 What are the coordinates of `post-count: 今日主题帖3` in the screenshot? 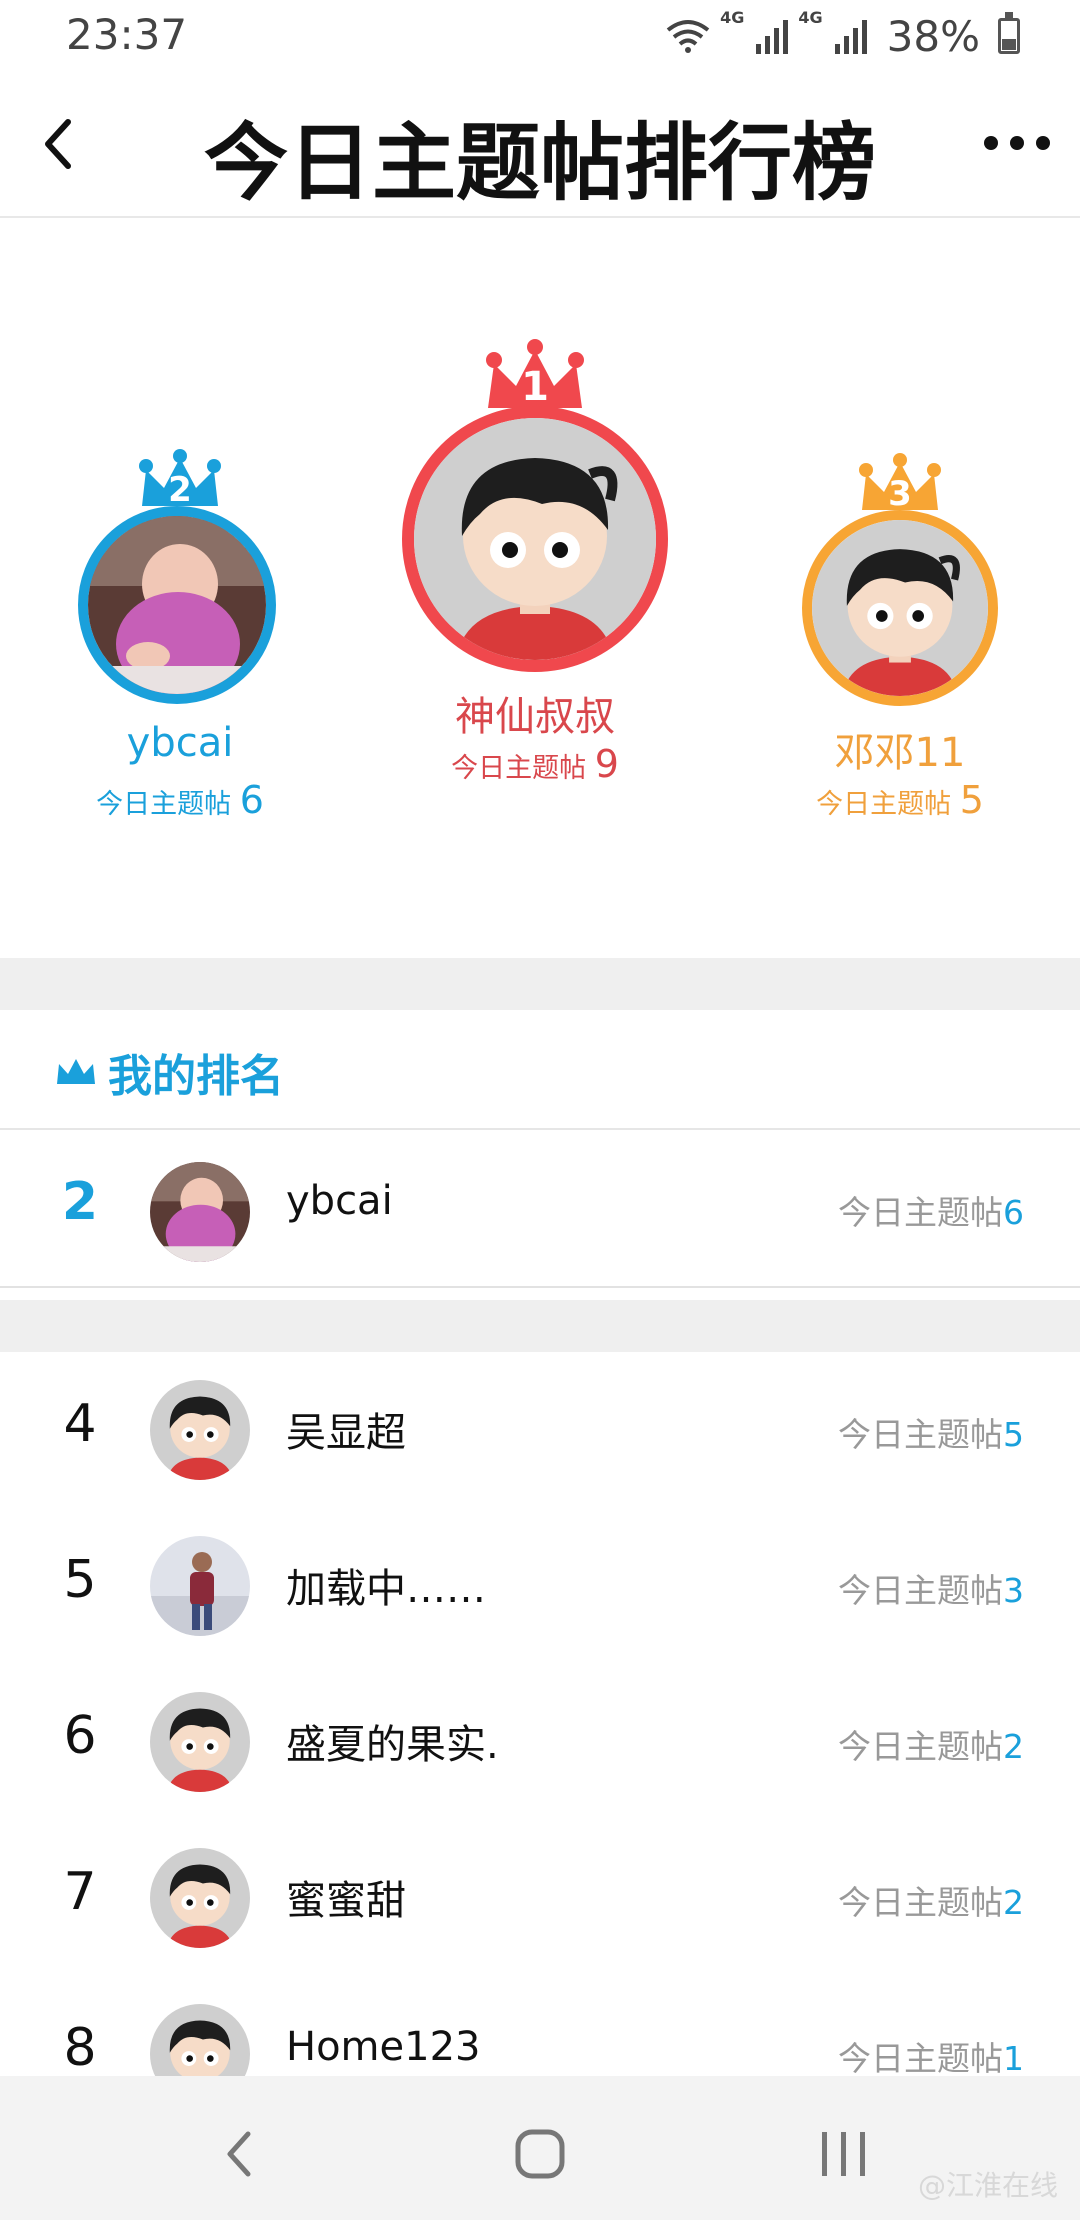 It's located at (931, 1588).